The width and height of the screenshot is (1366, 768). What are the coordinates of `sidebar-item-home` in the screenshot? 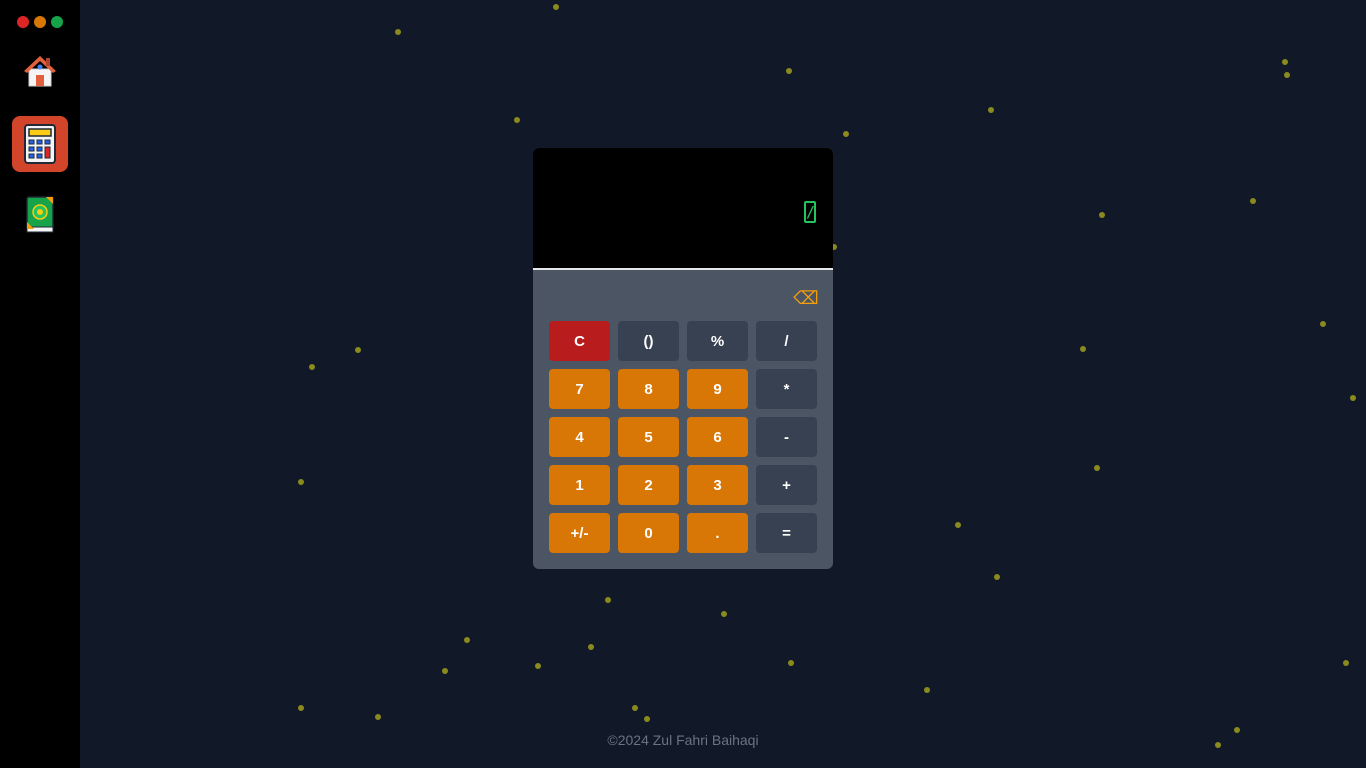 It's located at (40, 71).